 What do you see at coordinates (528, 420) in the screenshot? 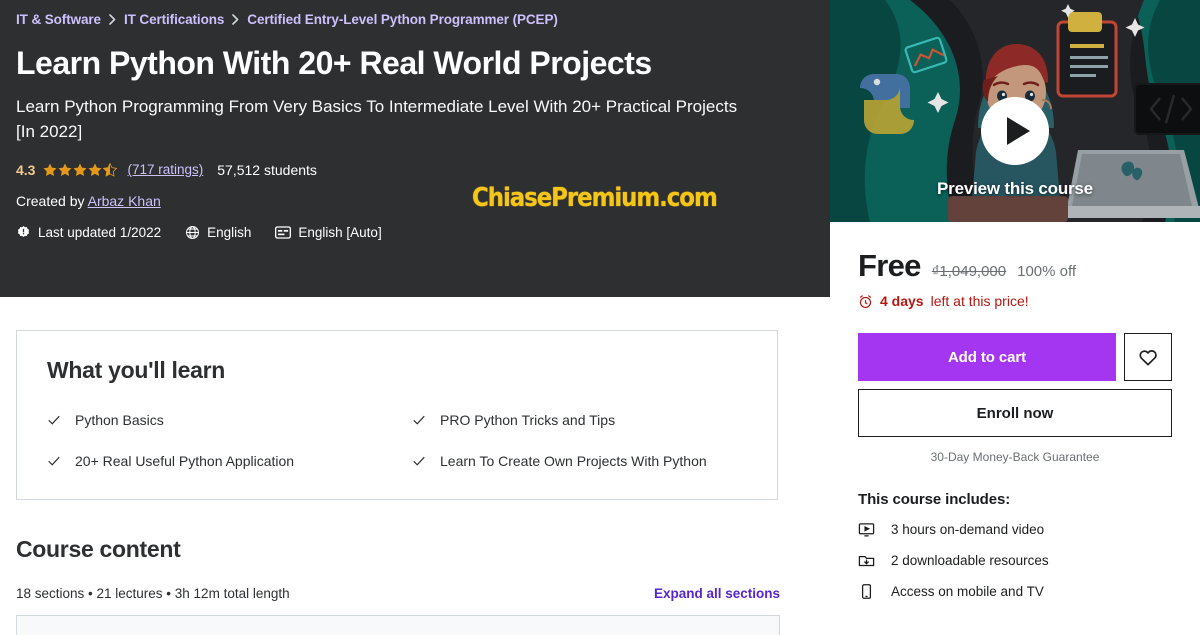
I see `learn-item-label: PRO Python Tricks and Tips` at bounding box center [528, 420].